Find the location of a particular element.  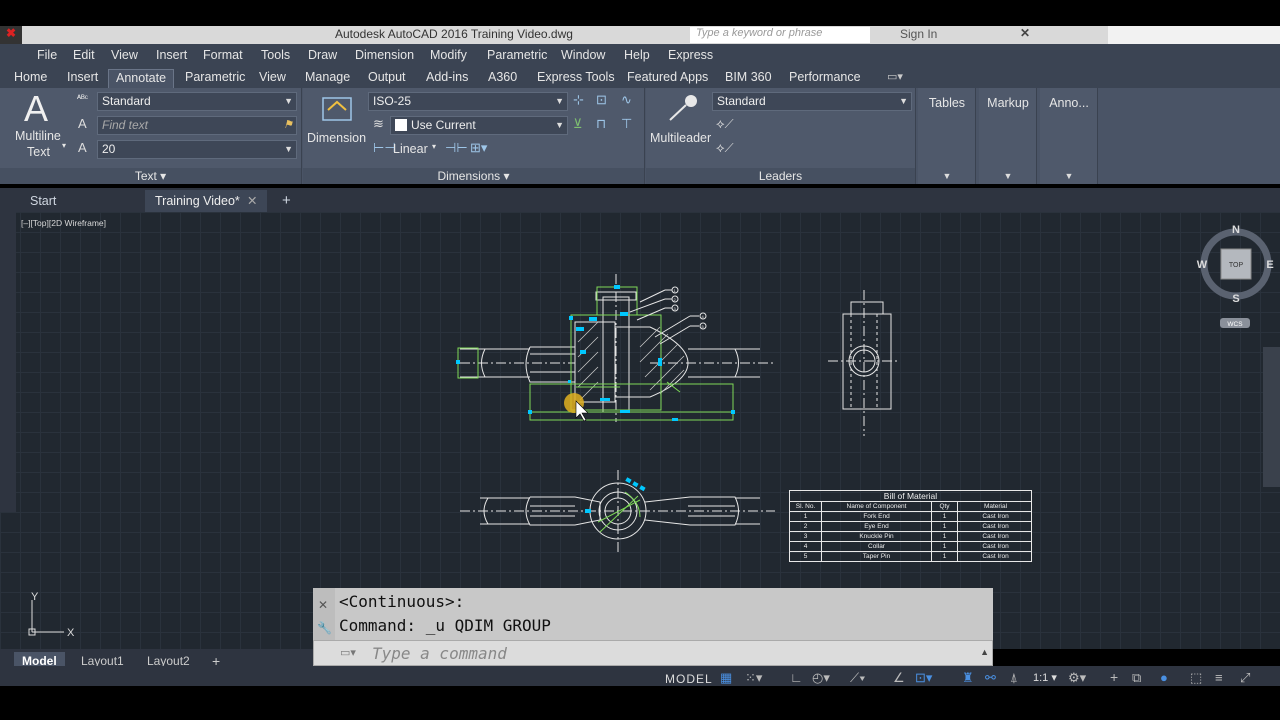

tab-view: View is located at coordinates (272, 78).